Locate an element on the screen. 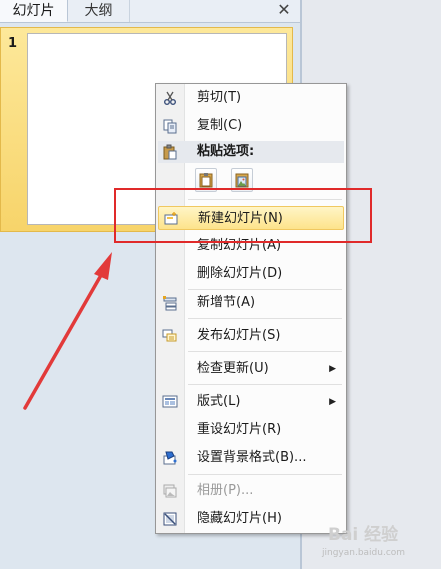 Image resolution: width=441 pixels, height=569 pixels. watermark-url: jingyan.baidu.com is located at coordinates (364, 553).